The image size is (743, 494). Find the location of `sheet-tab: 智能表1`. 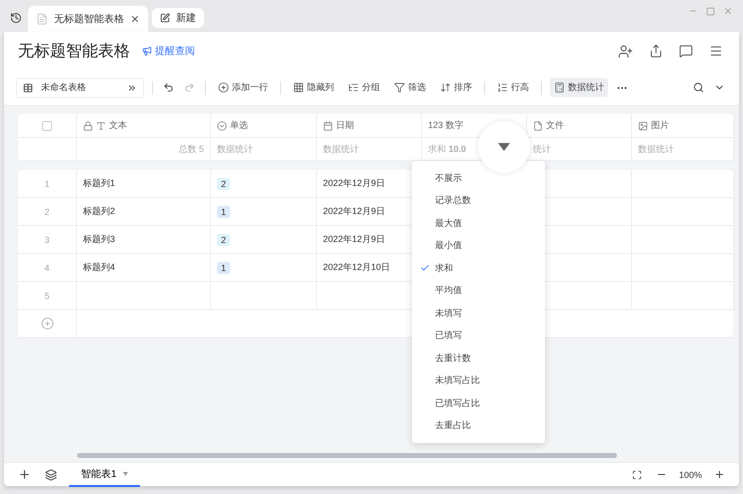

sheet-tab: 智能表1 is located at coordinates (104, 474).